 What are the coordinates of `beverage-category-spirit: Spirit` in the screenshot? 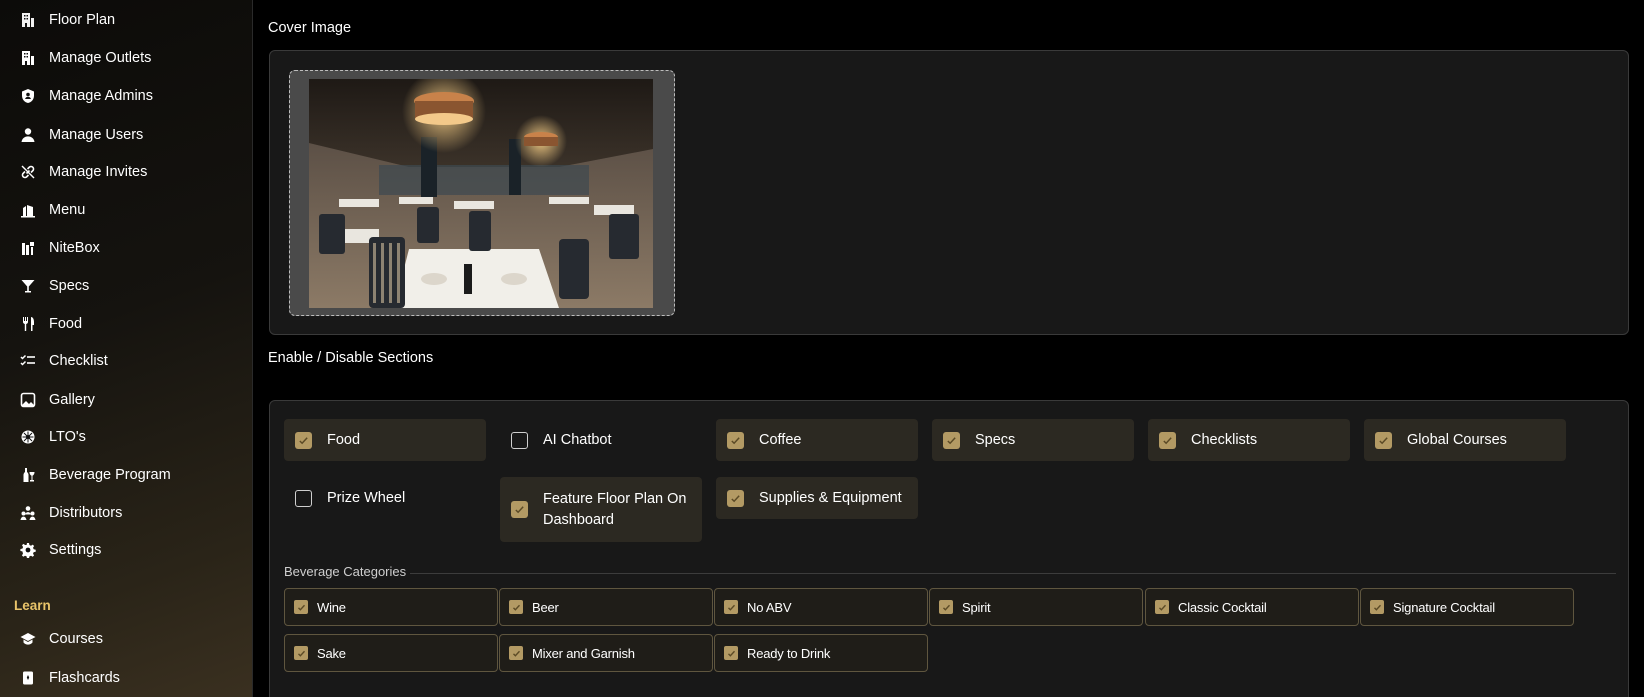 It's located at (1036, 607).